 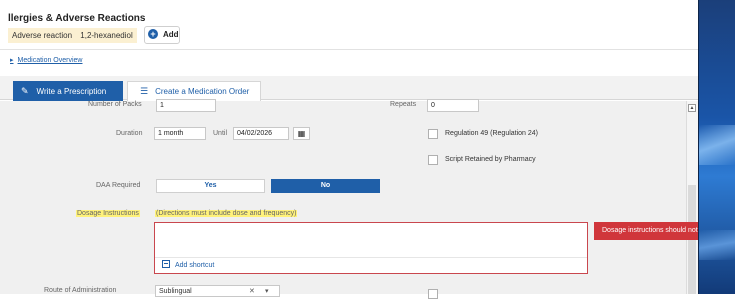 I want to click on until-date-input: 04/02/2026, so click(x=261, y=133).